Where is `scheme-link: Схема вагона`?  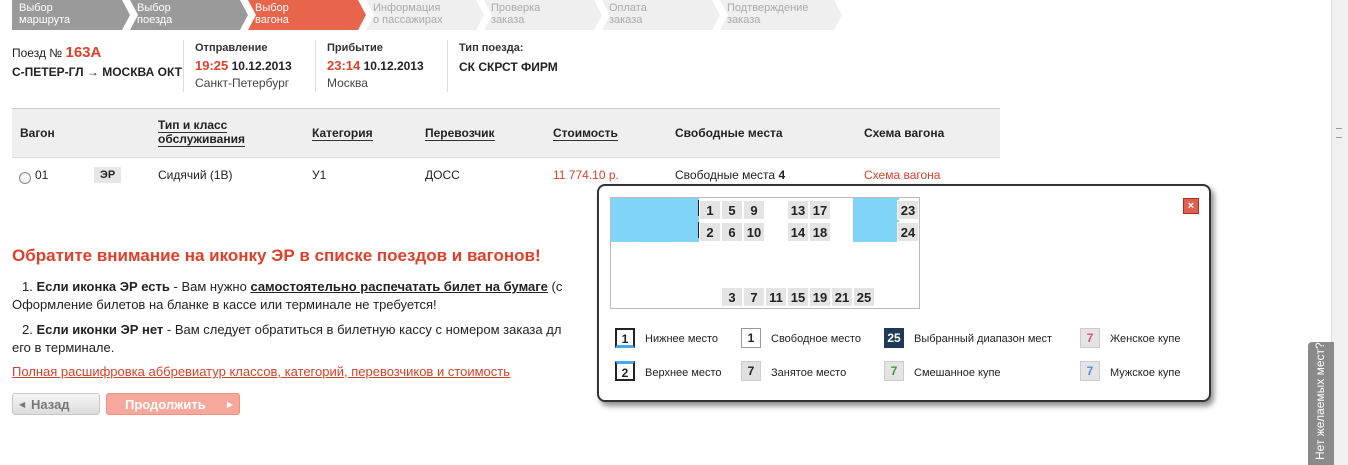 scheme-link: Схема вагона is located at coordinates (902, 175).